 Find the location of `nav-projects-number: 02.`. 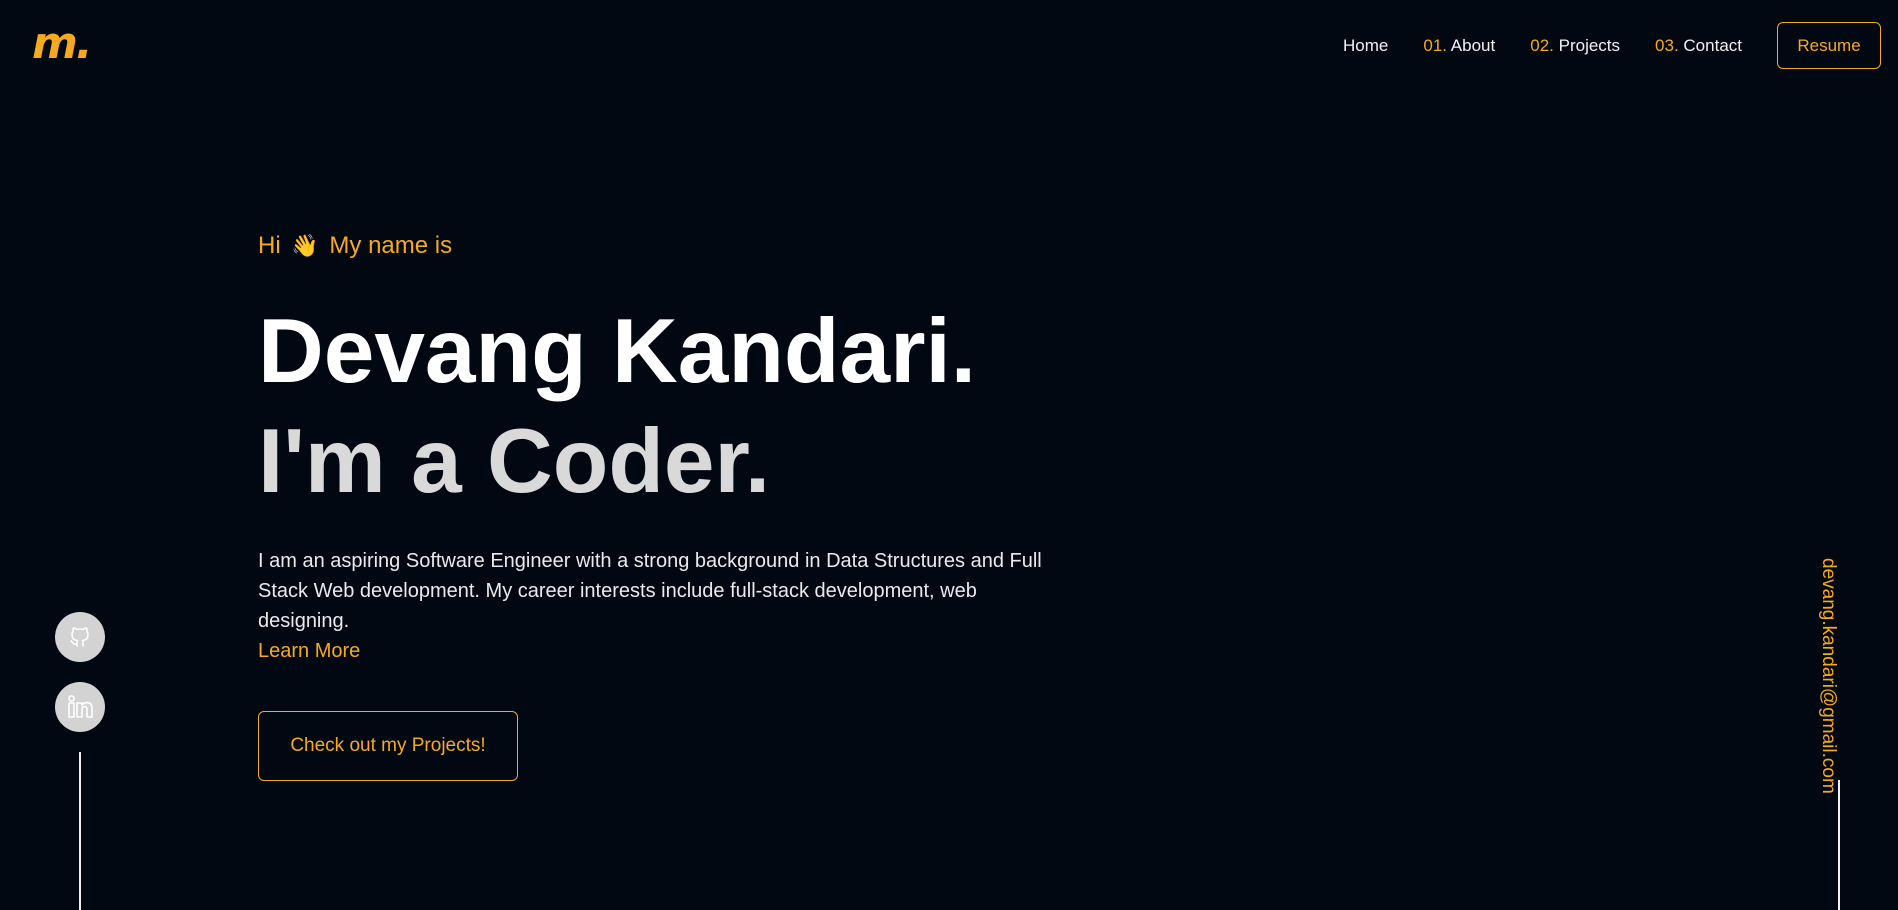

nav-projects-number: 02. is located at coordinates (1542, 45).